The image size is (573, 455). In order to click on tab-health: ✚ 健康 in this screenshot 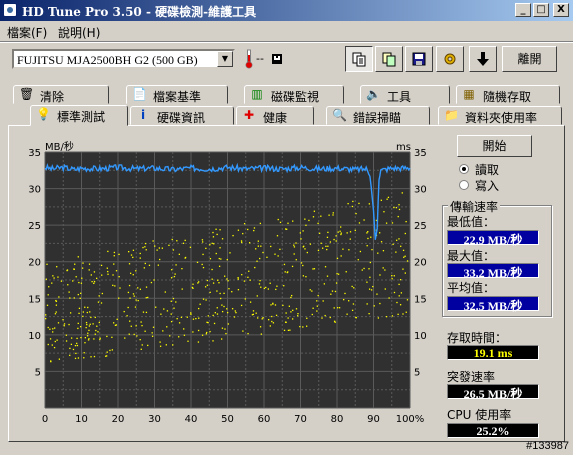, I will do `click(275, 115)`.